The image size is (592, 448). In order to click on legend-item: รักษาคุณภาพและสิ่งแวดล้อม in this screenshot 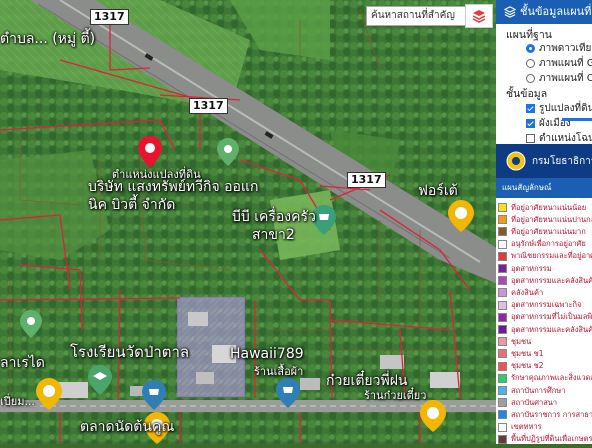, I will do `click(544, 378)`.